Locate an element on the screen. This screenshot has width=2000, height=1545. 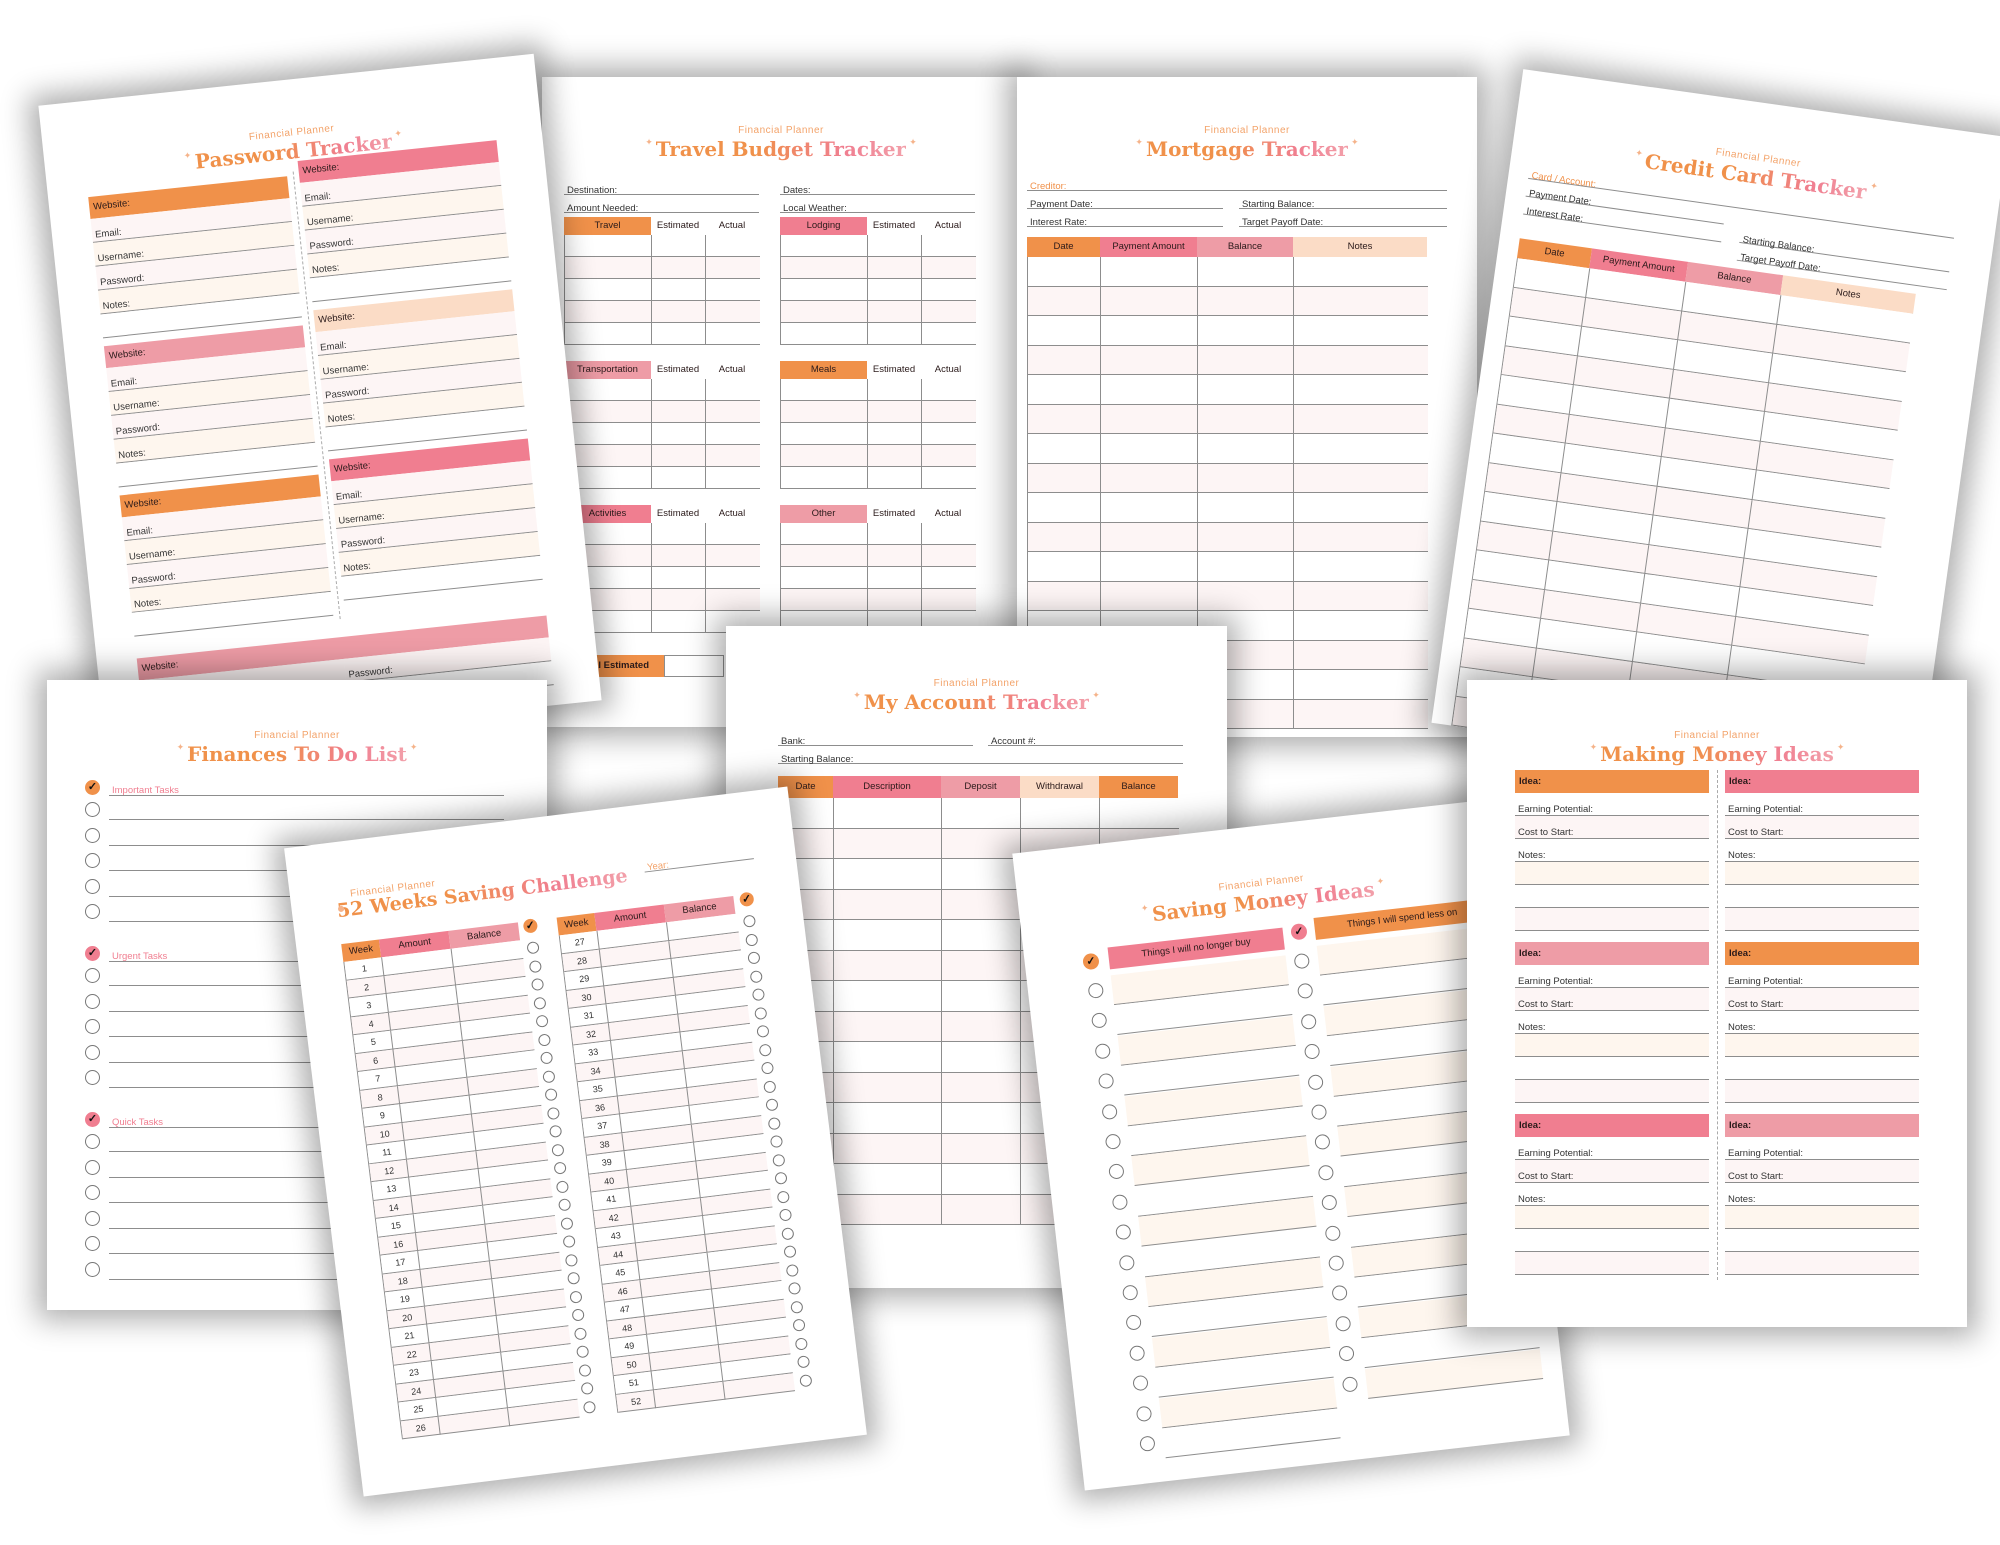
starting-balance-field: Starting Balance: is located at coordinates (1343, 200).